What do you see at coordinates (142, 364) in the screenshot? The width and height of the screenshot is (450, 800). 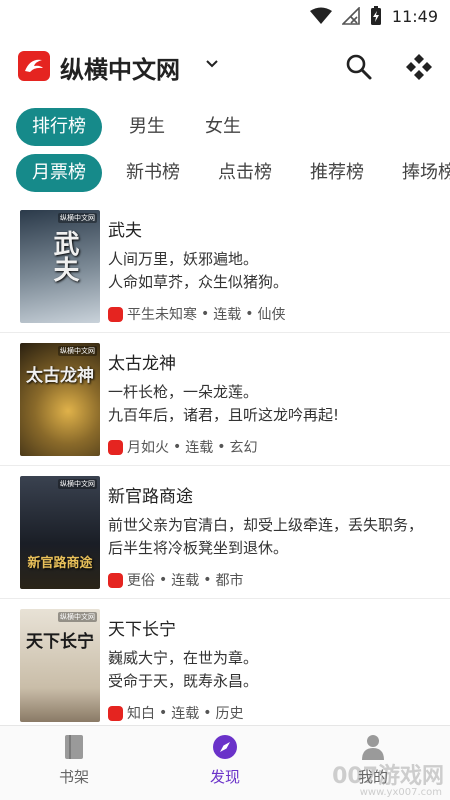 I see `book-title: 太古龙神` at bounding box center [142, 364].